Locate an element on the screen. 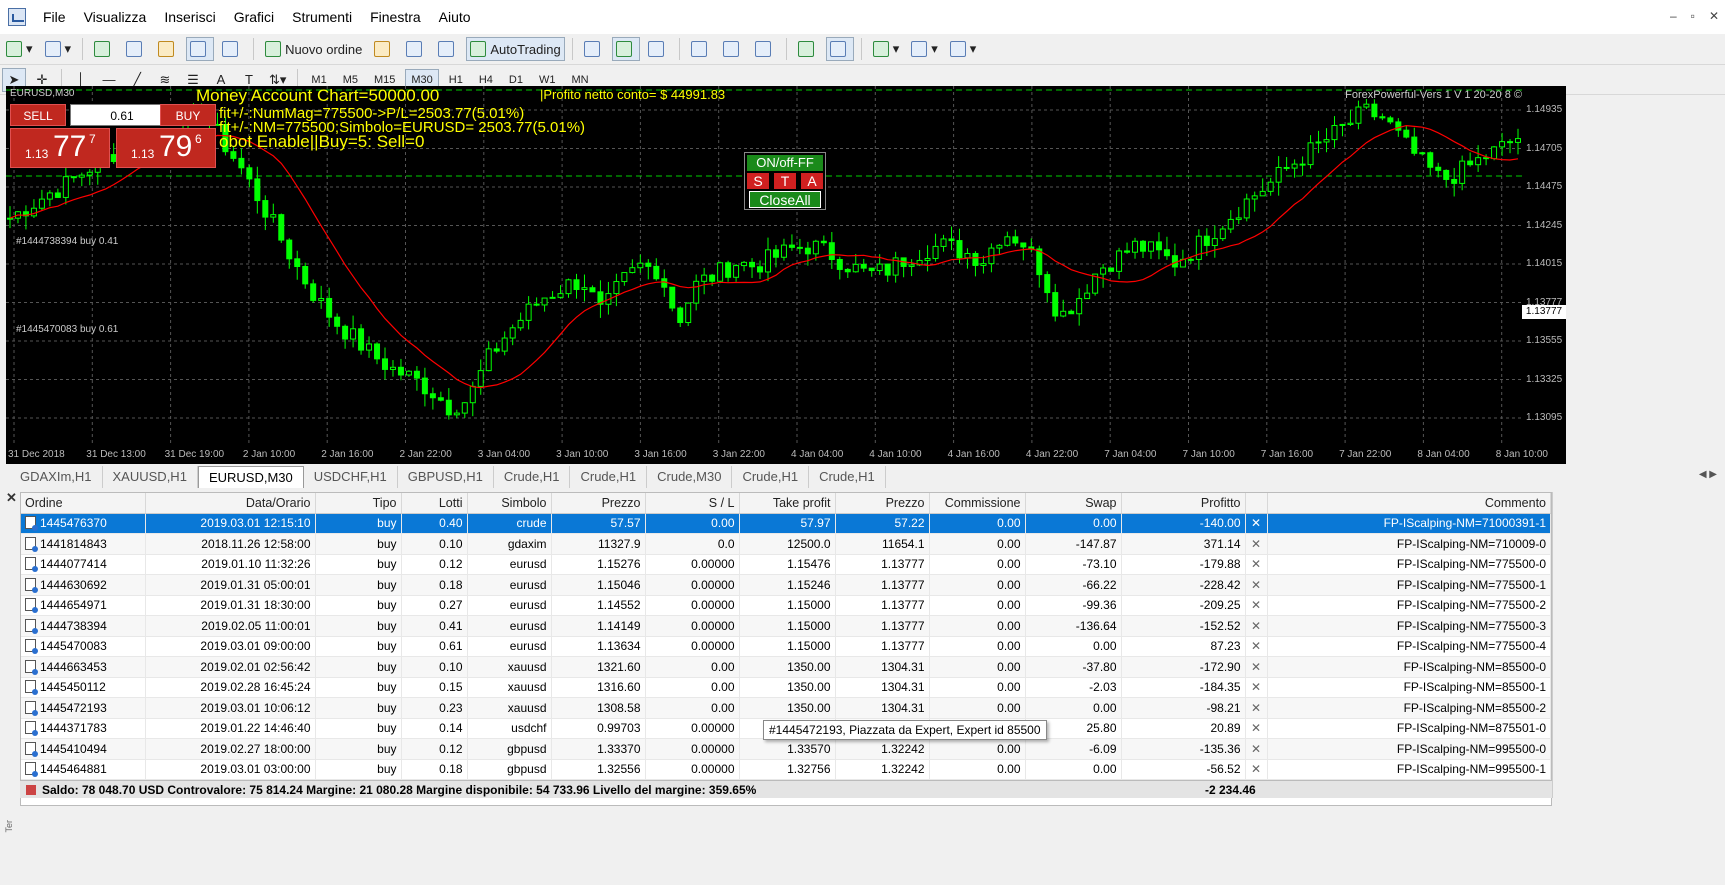 This screenshot has width=1725, height=885. time-tick-label: 8 Jan 10:00 is located at coordinates (1521, 454).